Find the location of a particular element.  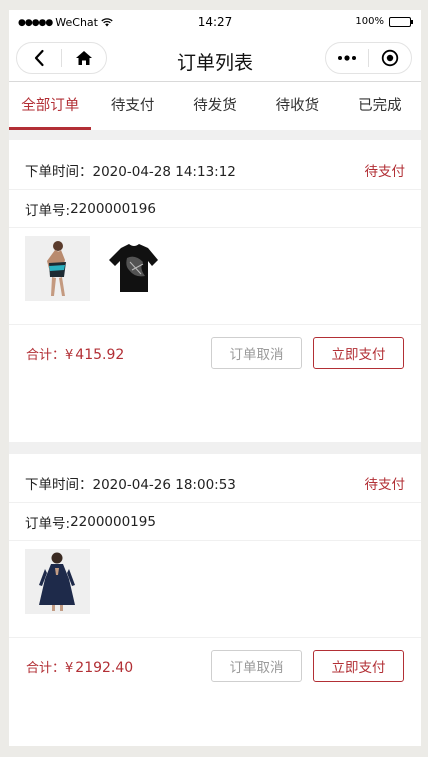

more-button is located at coordinates (347, 58).